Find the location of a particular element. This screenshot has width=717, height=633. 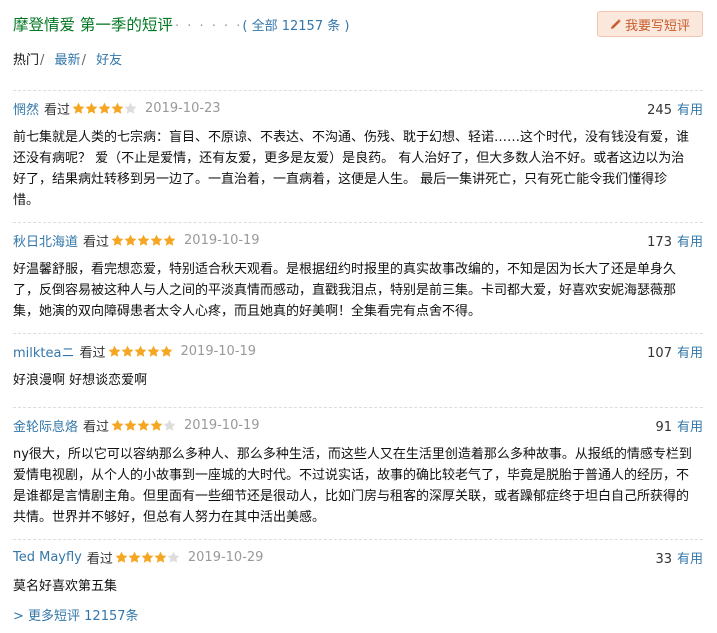

write-comment-label: 我要写短评 is located at coordinates (657, 26).